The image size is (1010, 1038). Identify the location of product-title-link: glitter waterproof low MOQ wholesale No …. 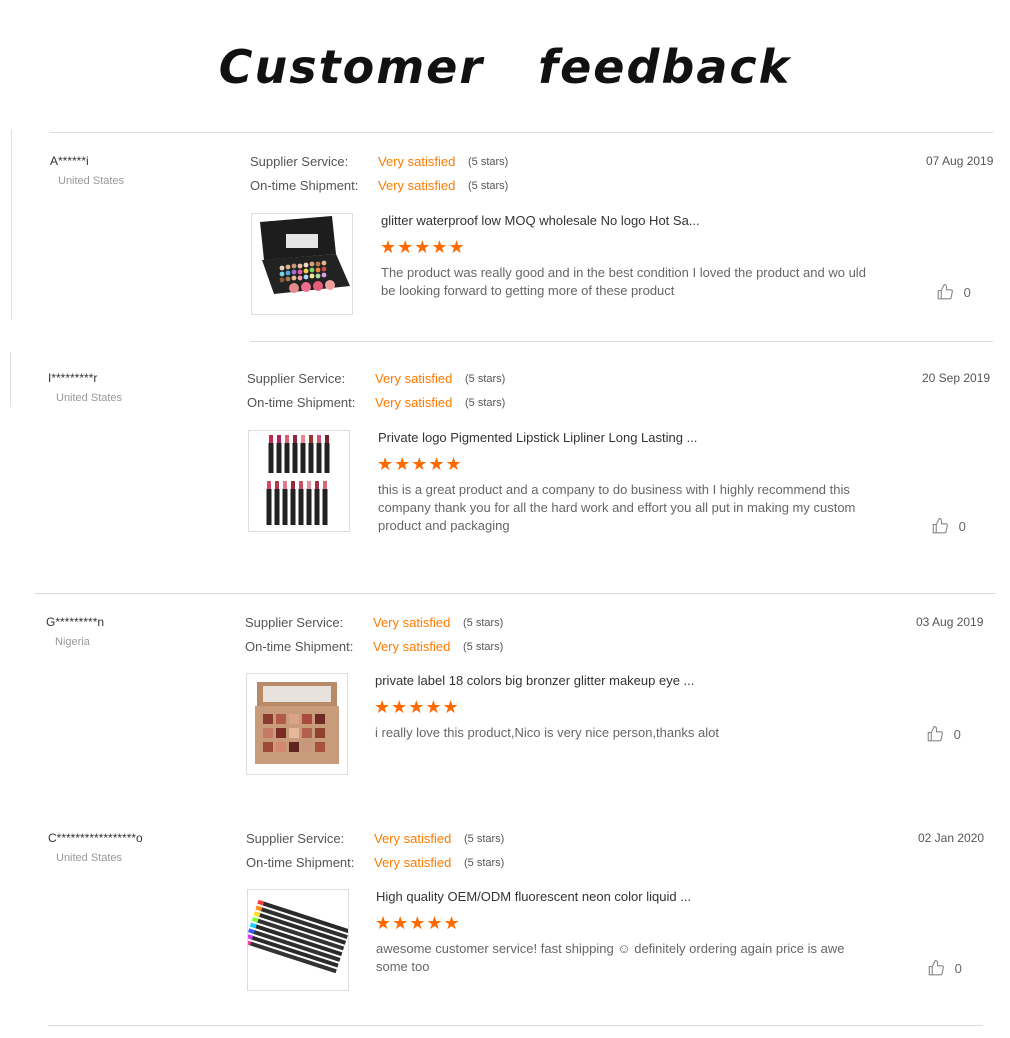
(540, 220).